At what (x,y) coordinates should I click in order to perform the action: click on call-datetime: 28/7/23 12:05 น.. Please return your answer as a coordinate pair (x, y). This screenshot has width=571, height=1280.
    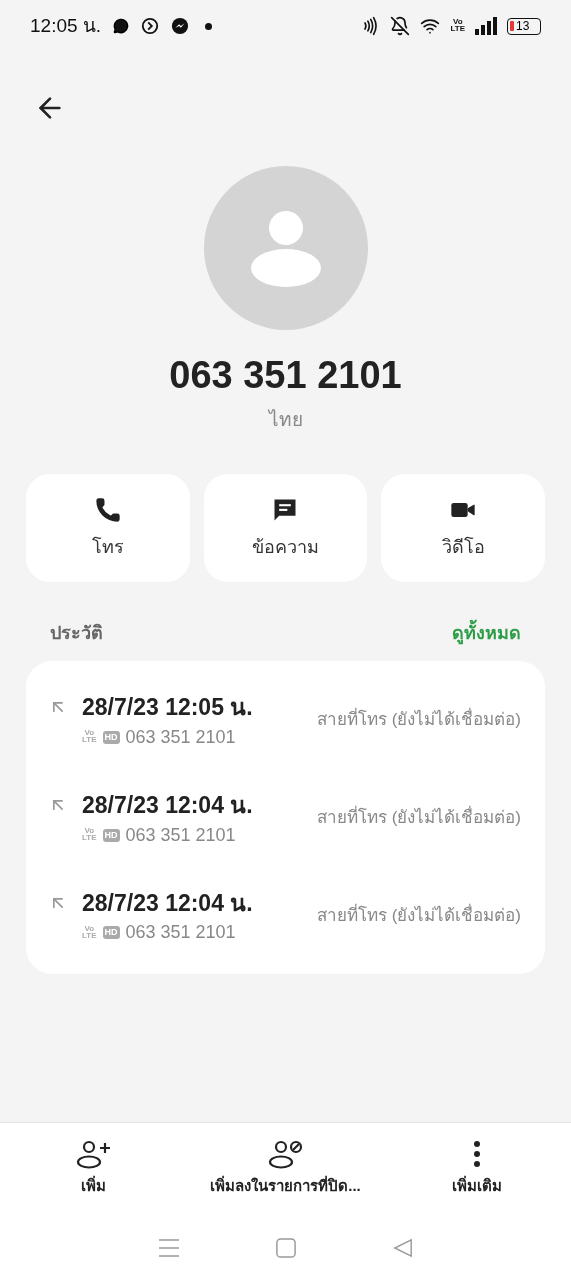
    Looking at the image, I should click on (167, 707).